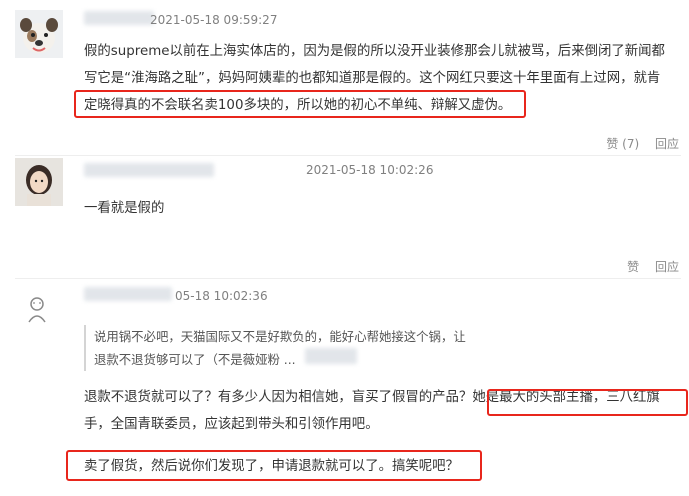  I want to click on blurred-snippet, so click(331, 356).